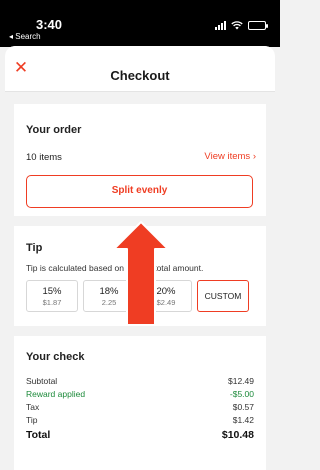 The image size is (320, 470). Describe the element at coordinates (52, 302) in the screenshot. I see `tip-amount: $1.87` at that location.